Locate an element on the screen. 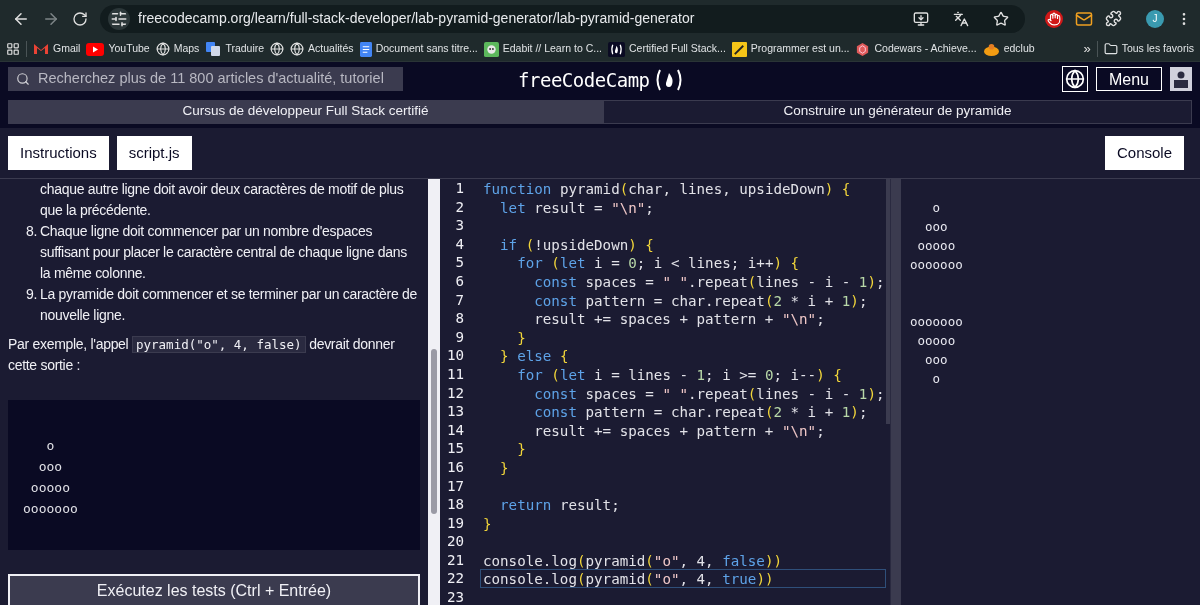  list-item: chaque autre ligne doit avoir deux caractères de motif de plus que la précédente. is located at coordinates (222, 200).